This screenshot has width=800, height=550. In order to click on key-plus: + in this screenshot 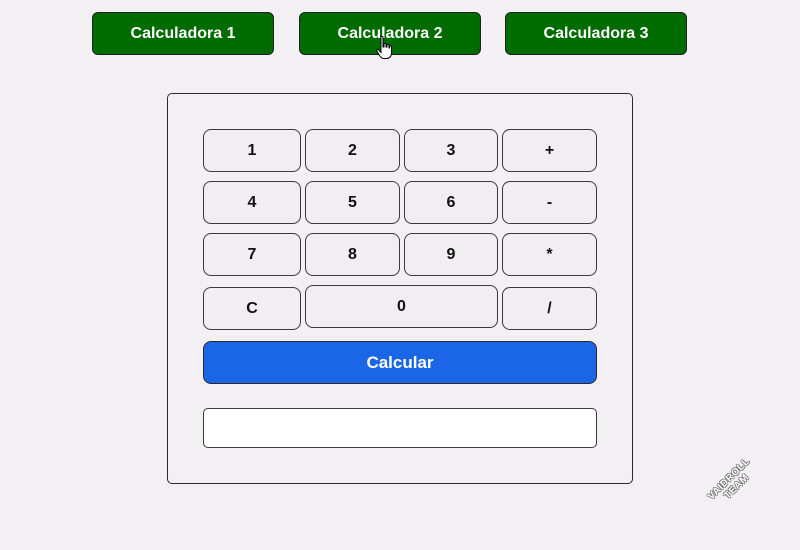, I will do `click(549, 150)`.